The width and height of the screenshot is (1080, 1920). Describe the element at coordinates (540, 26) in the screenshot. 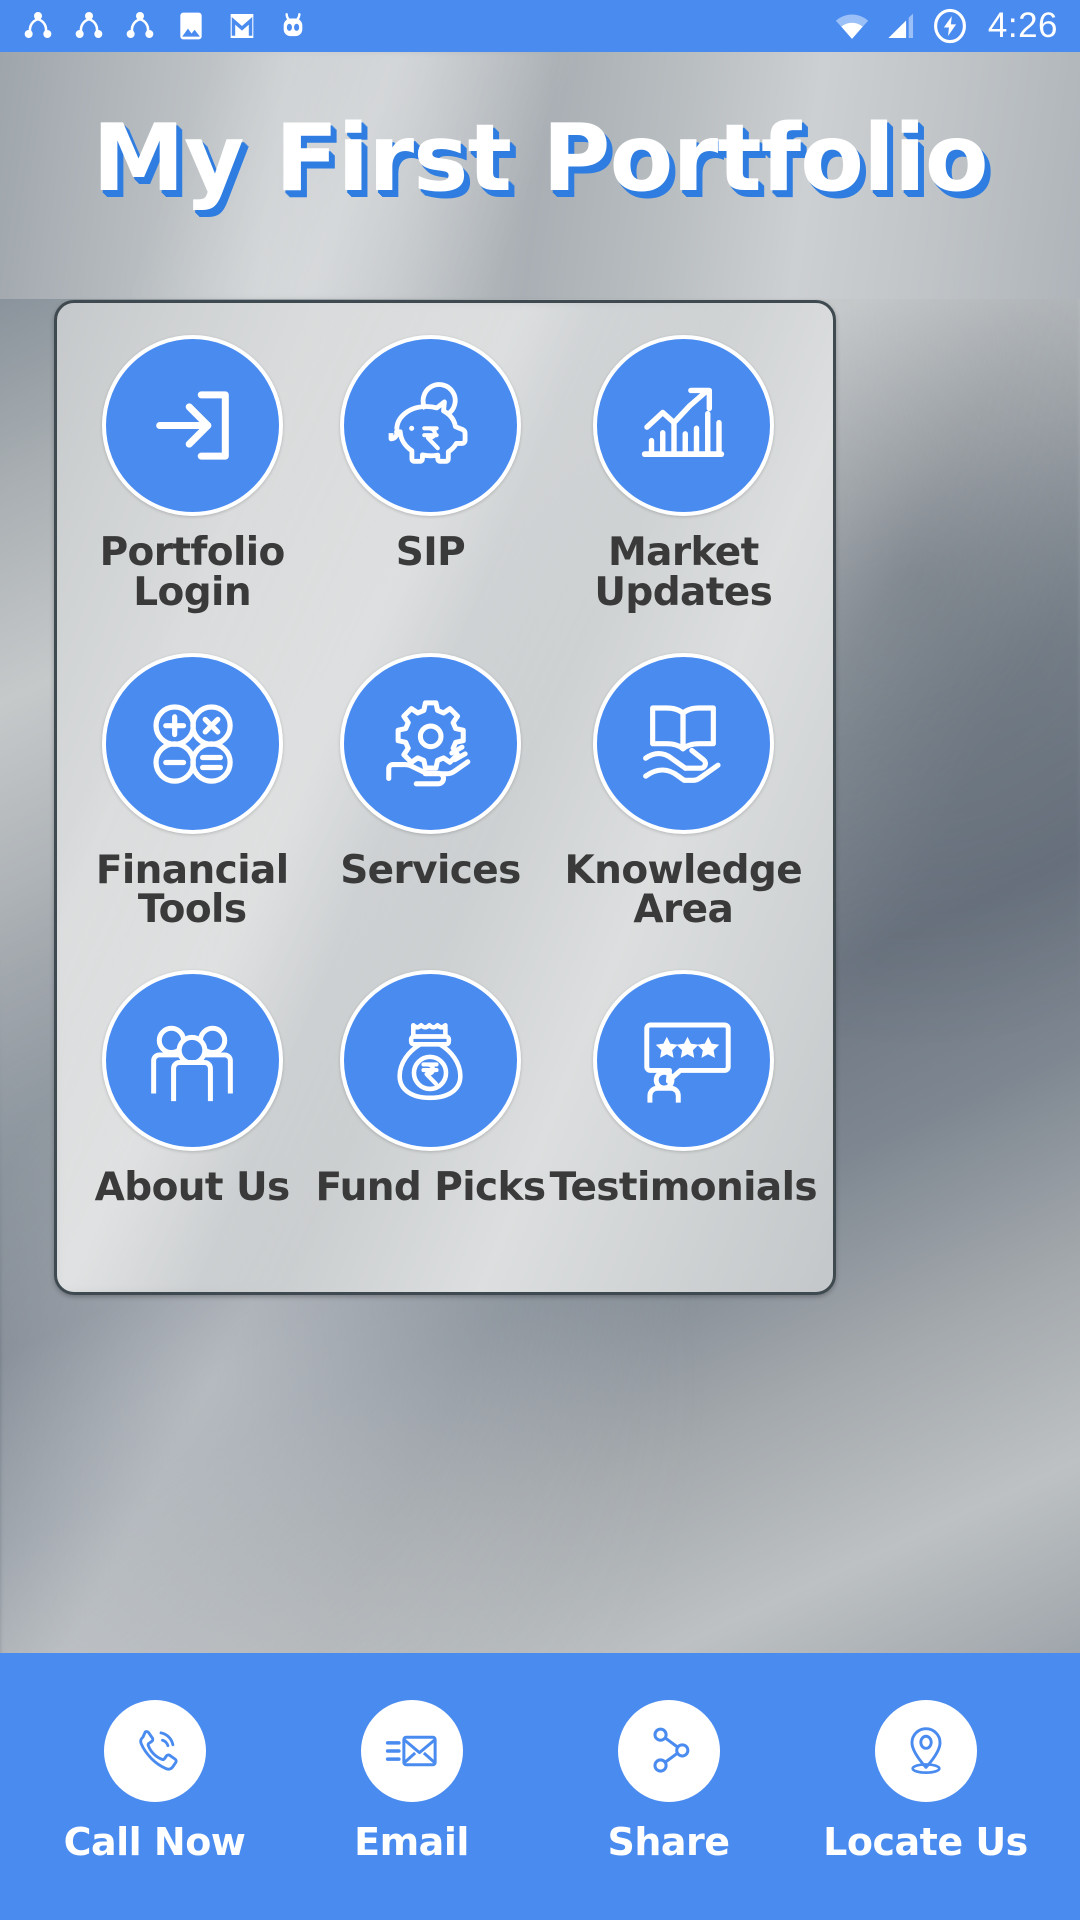

I see `status-bar: 4:26` at that location.